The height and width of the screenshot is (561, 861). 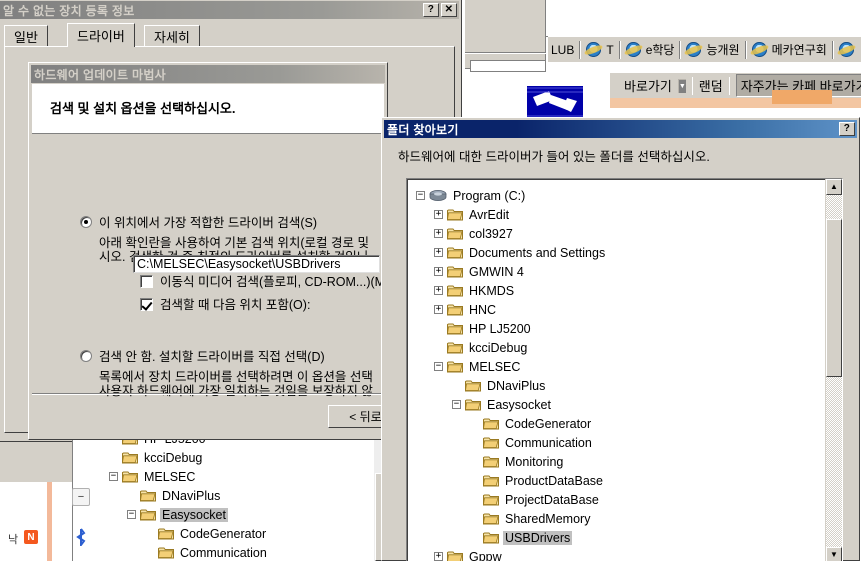 I want to click on wizard-titlebar: 하드웨어 업데이트 마법사, so click(x=208, y=74).